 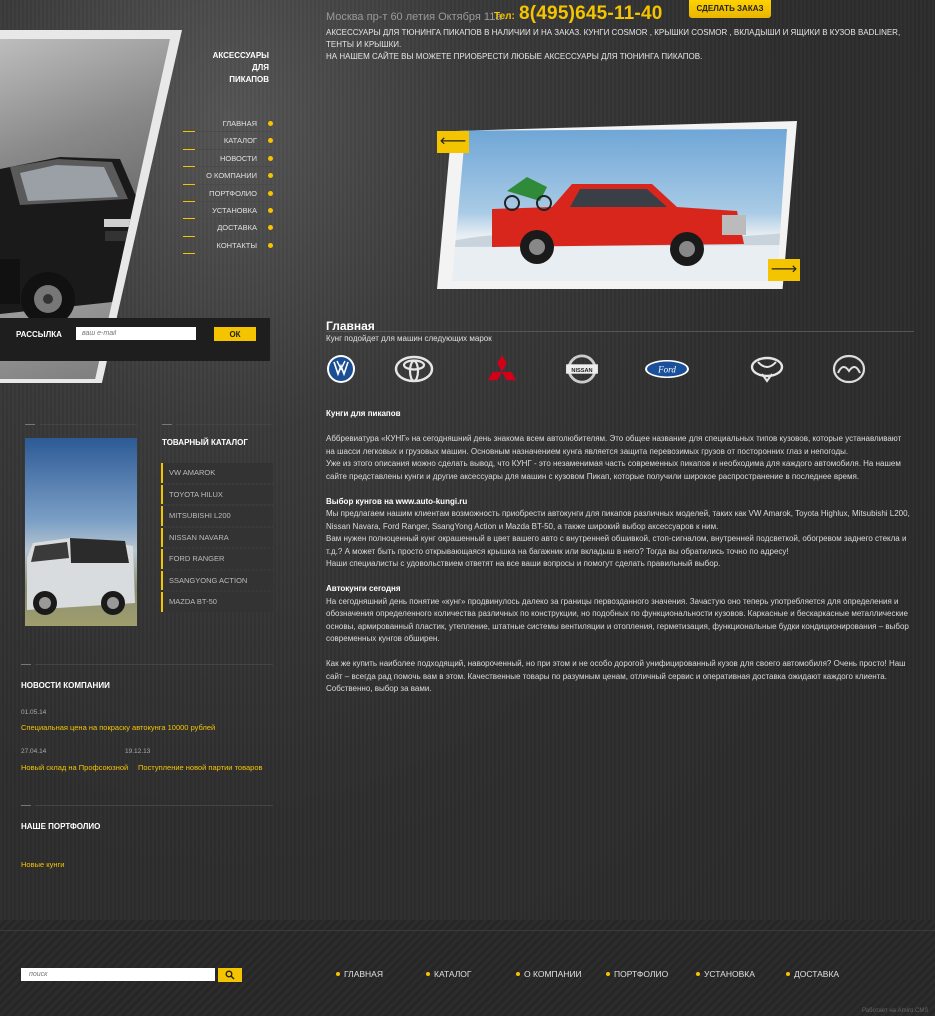 I want to click on search-input, so click(x=118, y=974).